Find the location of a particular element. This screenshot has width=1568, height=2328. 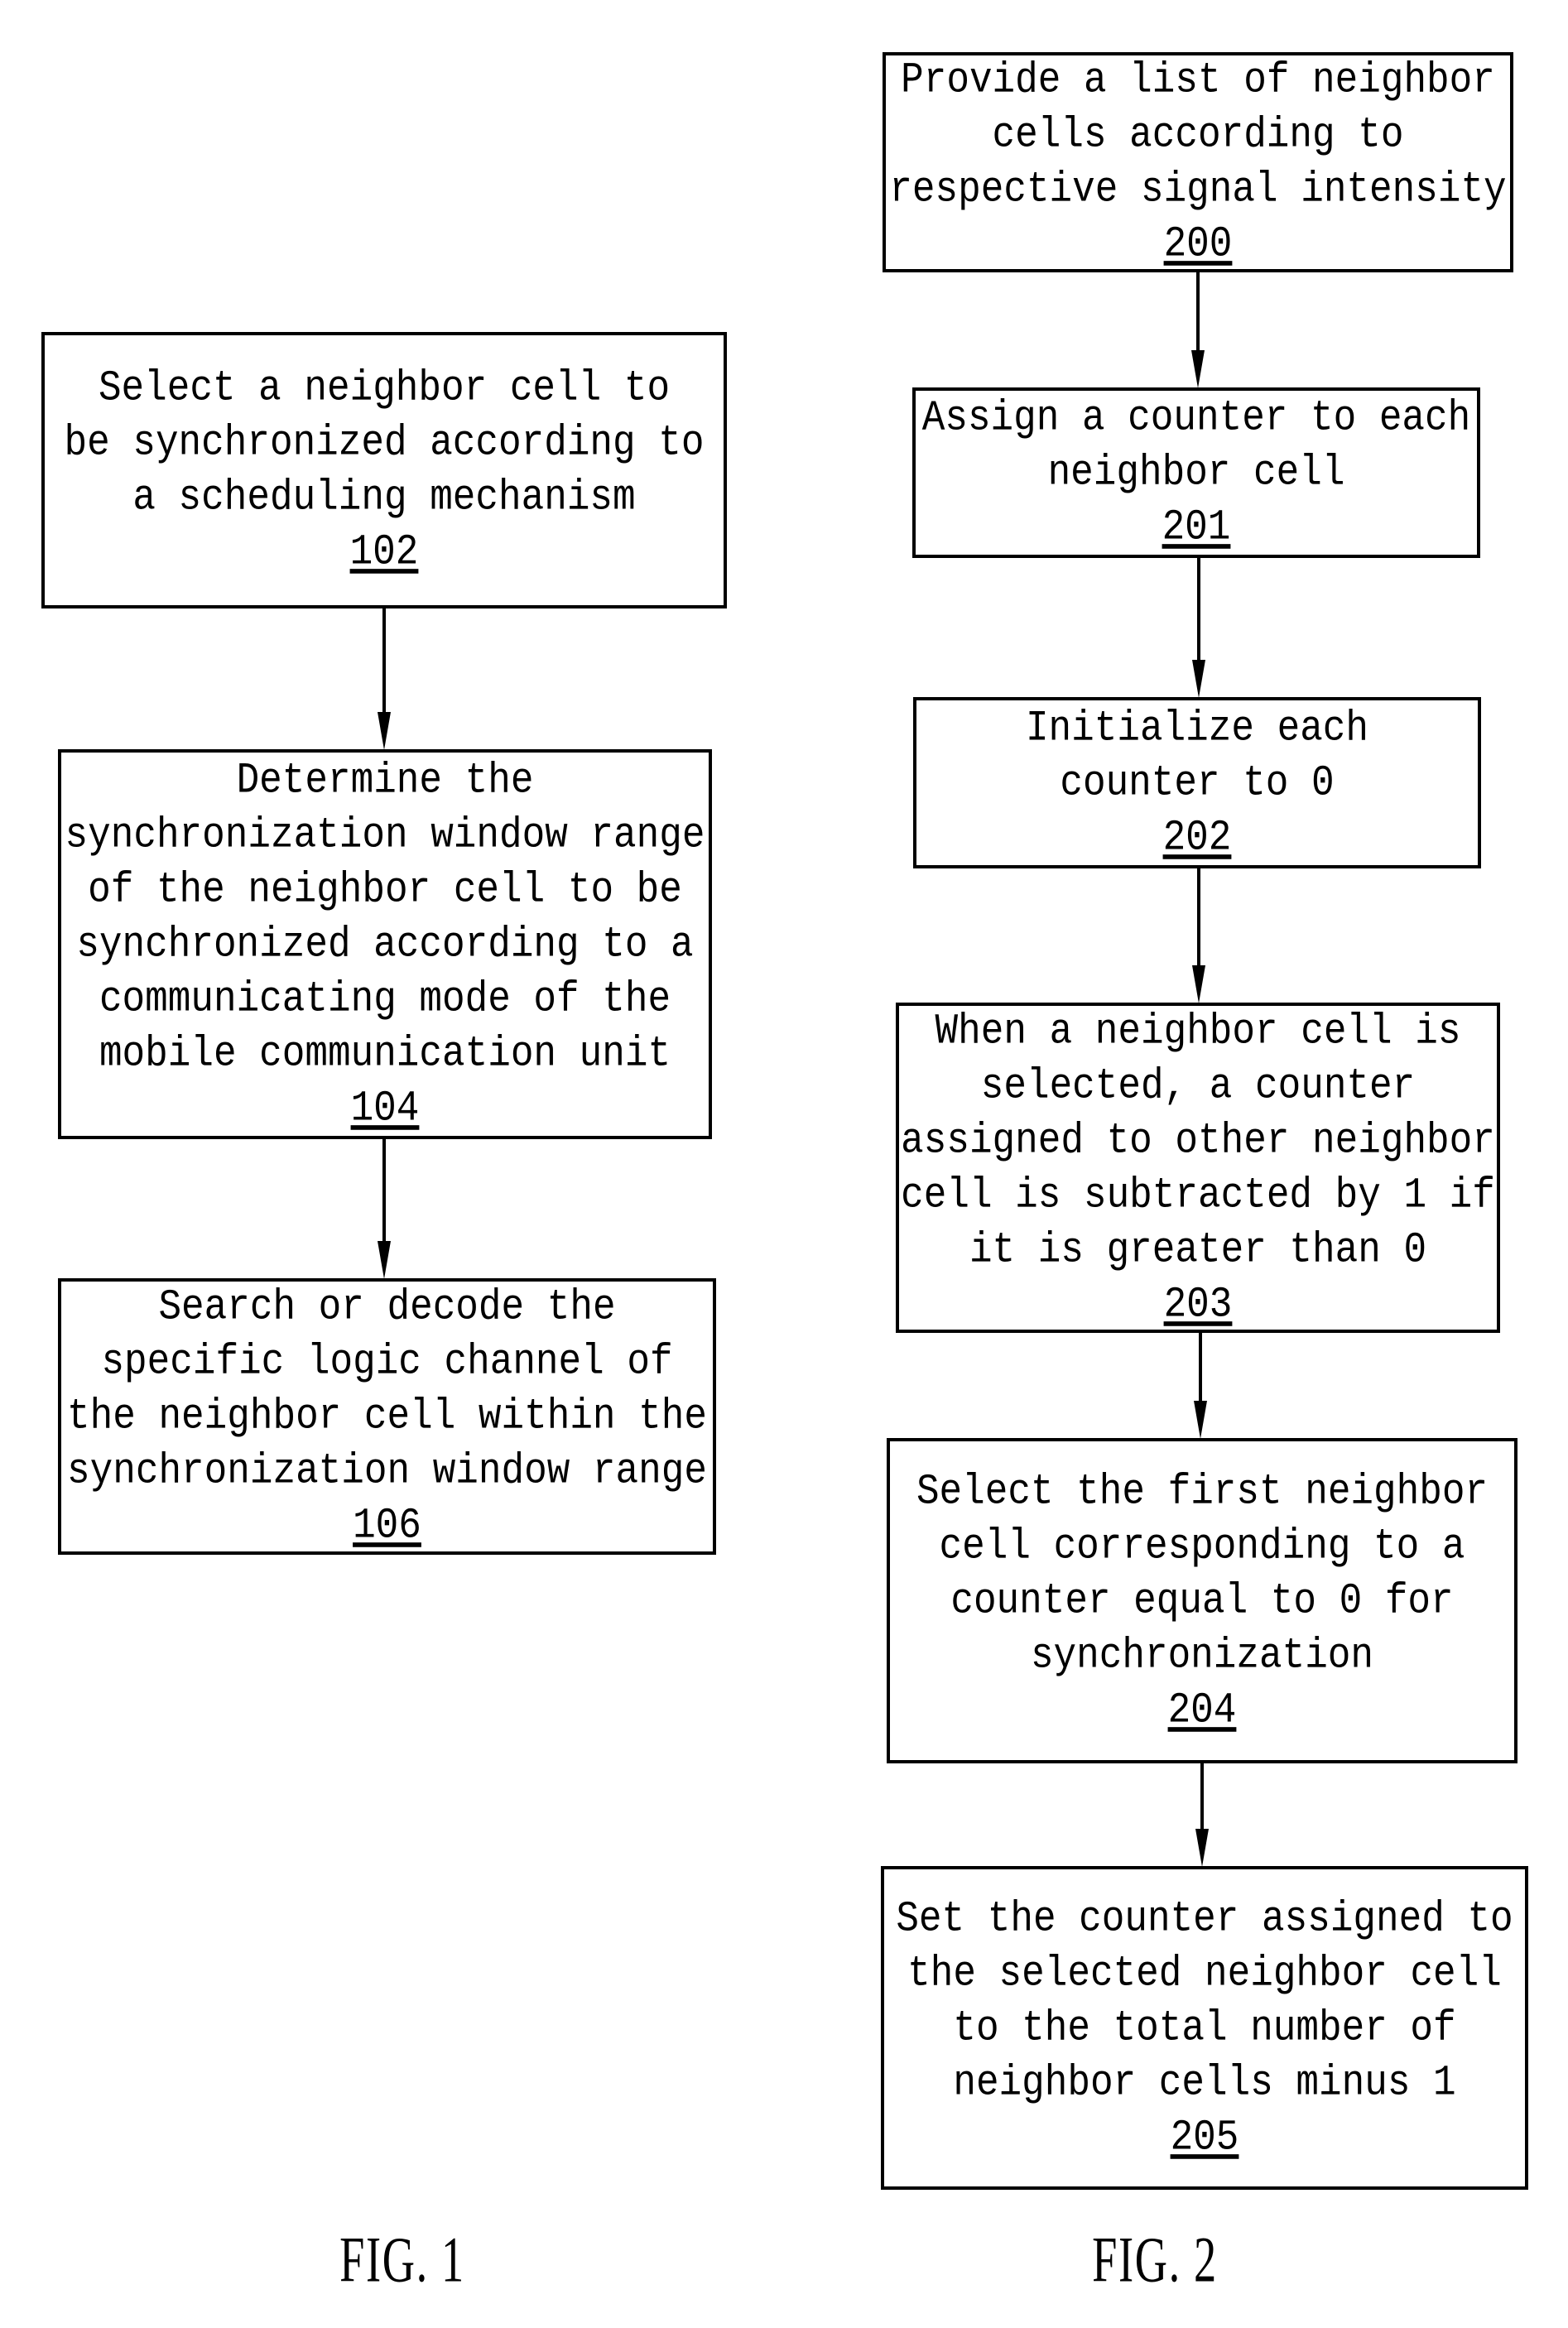

step-text-line: cell corresponding to a is located at coordinates (1202, 1546).